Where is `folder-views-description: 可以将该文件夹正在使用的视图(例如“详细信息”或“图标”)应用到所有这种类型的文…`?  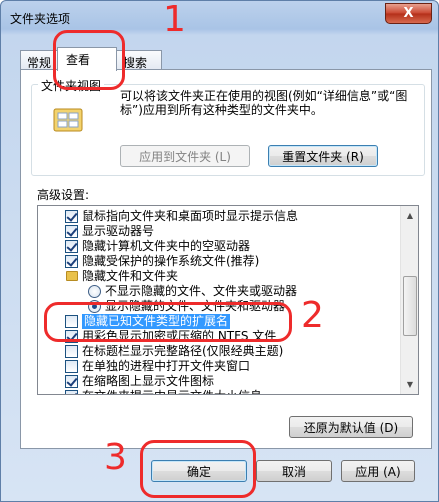 folder-views-description: 可以将该文件夹正在使用的视图(例如“详细信息”或“图标”)应用到所有这种类型的文… is located at coordinates (264, 103).